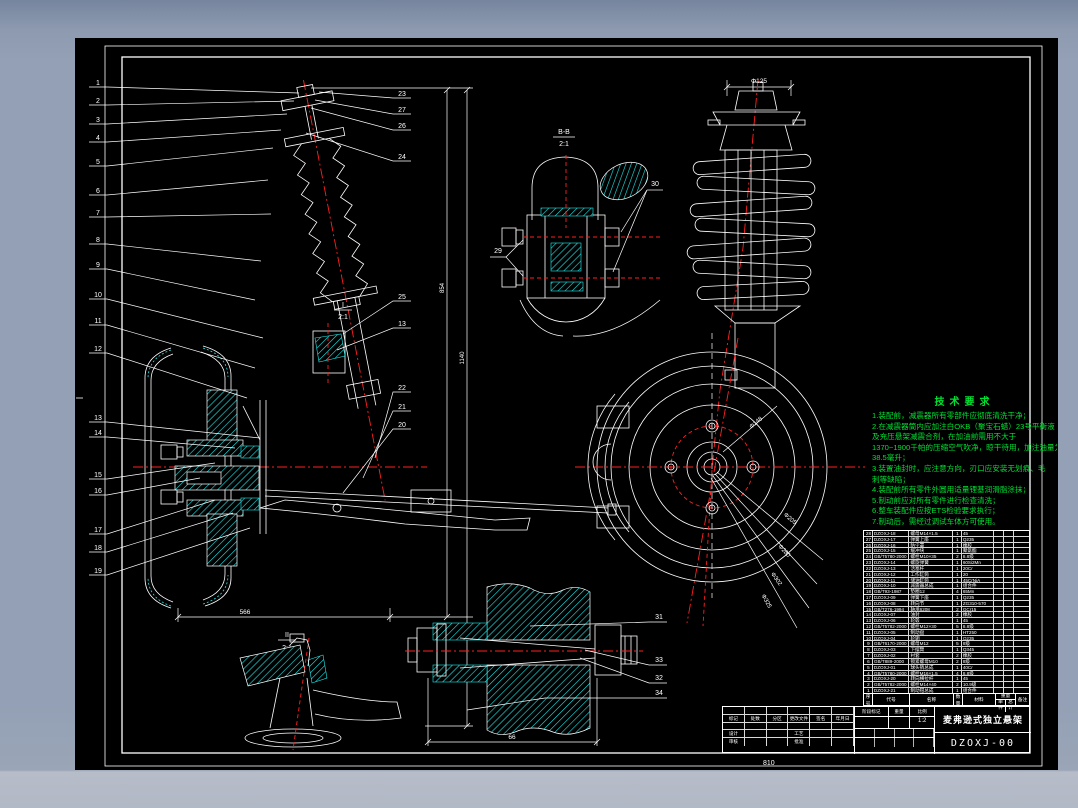 This screenshot has height=808, width=1078. I want to click on tech-requirement-line: 38.5毫升；, so click(891, 458).